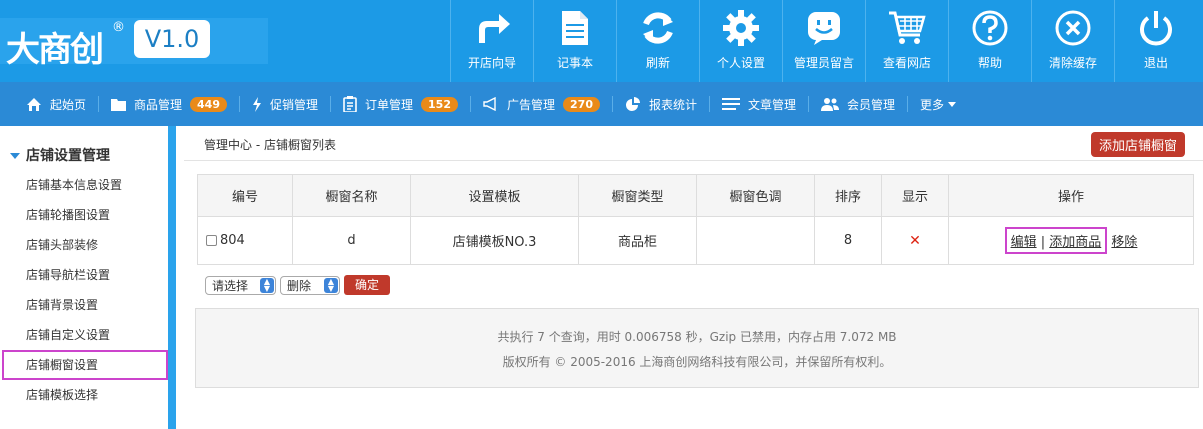 Image resolution: width=1203 pixels, height=429 pixels. Describe the element at coordinates (1156, 28) in the screenshot. I see `power-icon` at that location.